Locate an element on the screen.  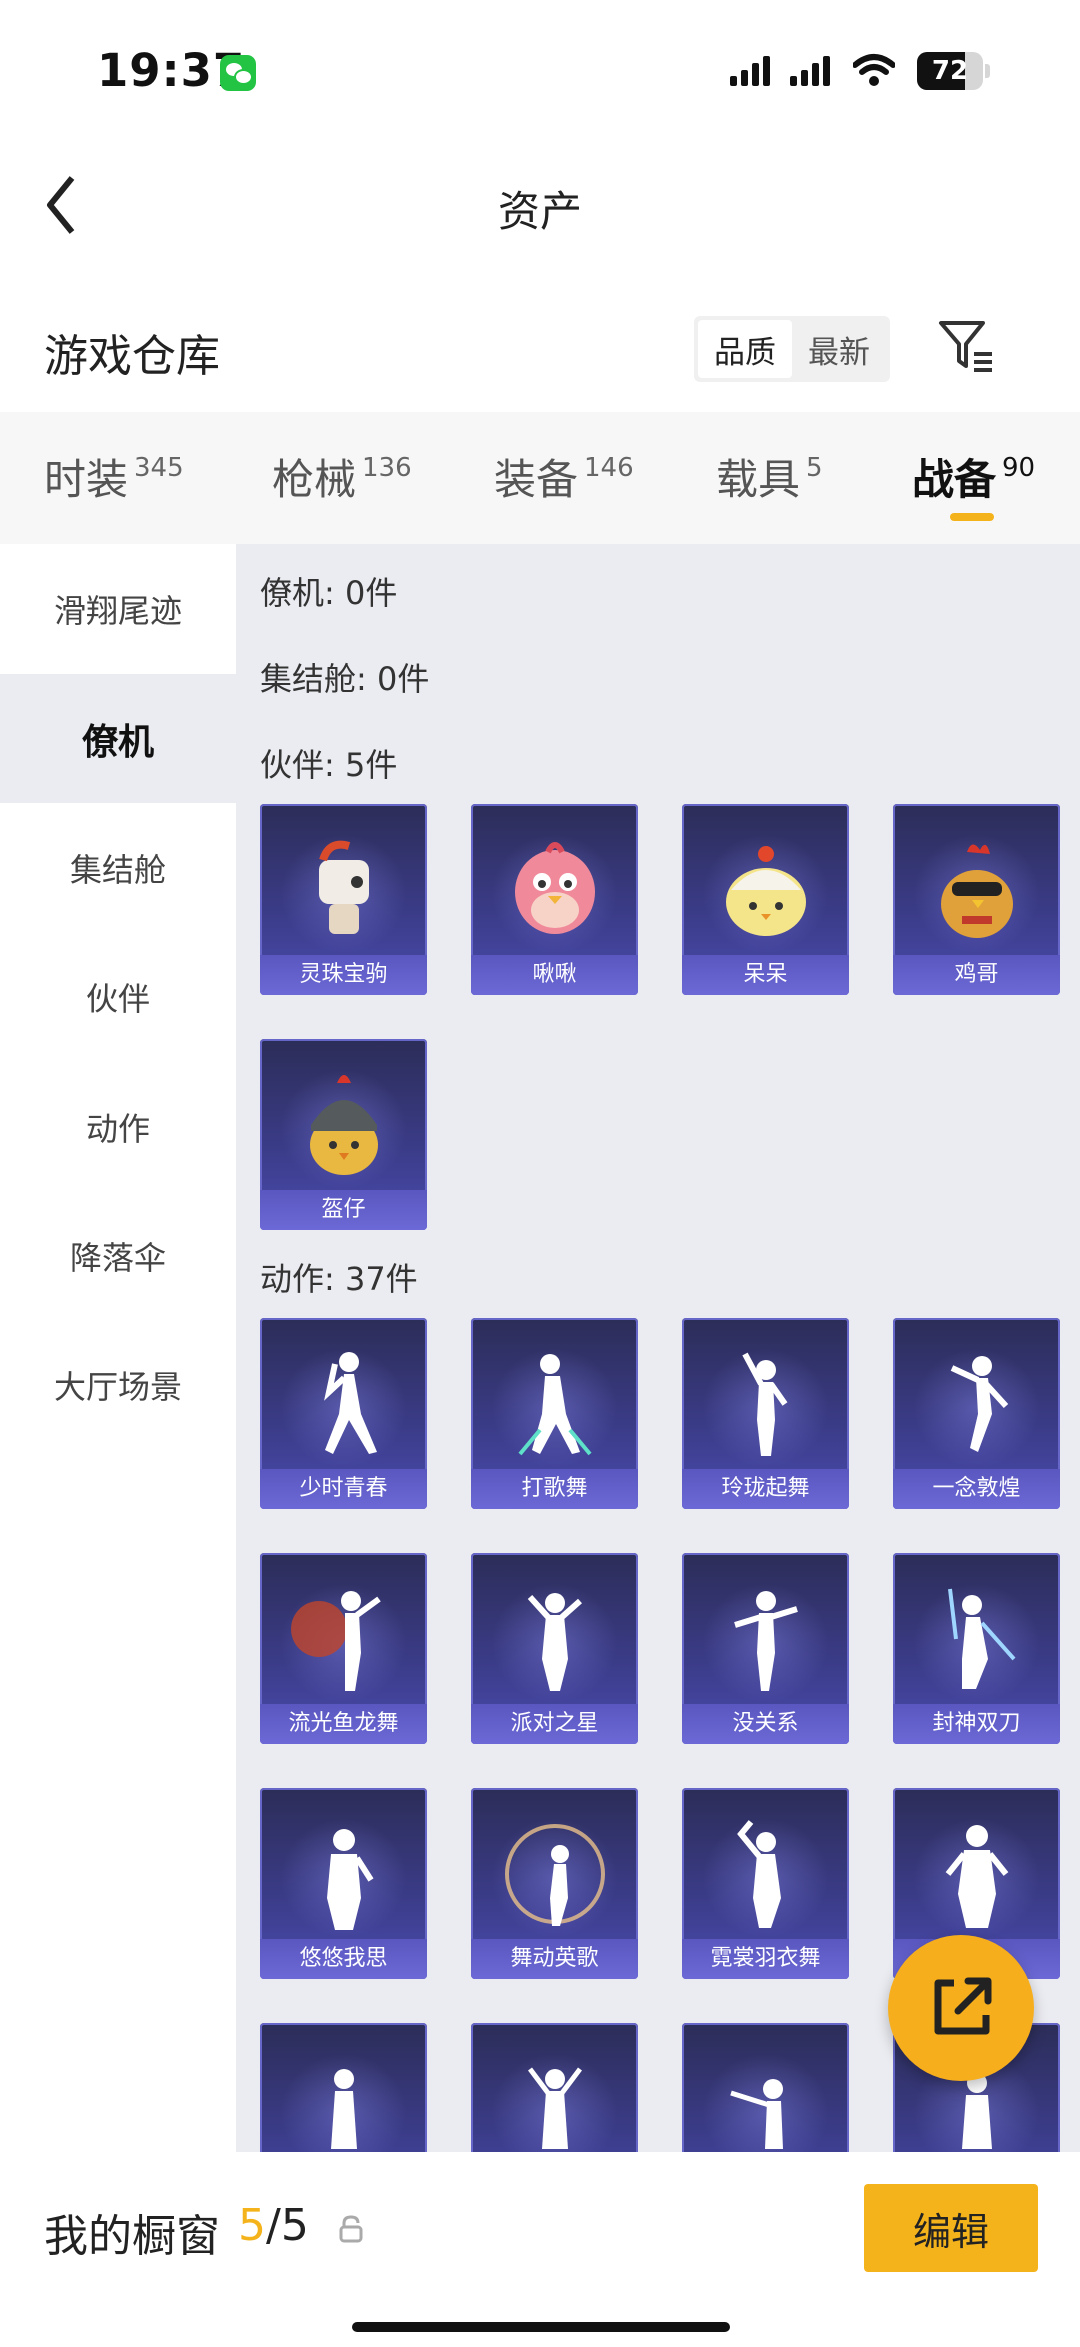
wechat-icon is located at coordinates (238, 73).